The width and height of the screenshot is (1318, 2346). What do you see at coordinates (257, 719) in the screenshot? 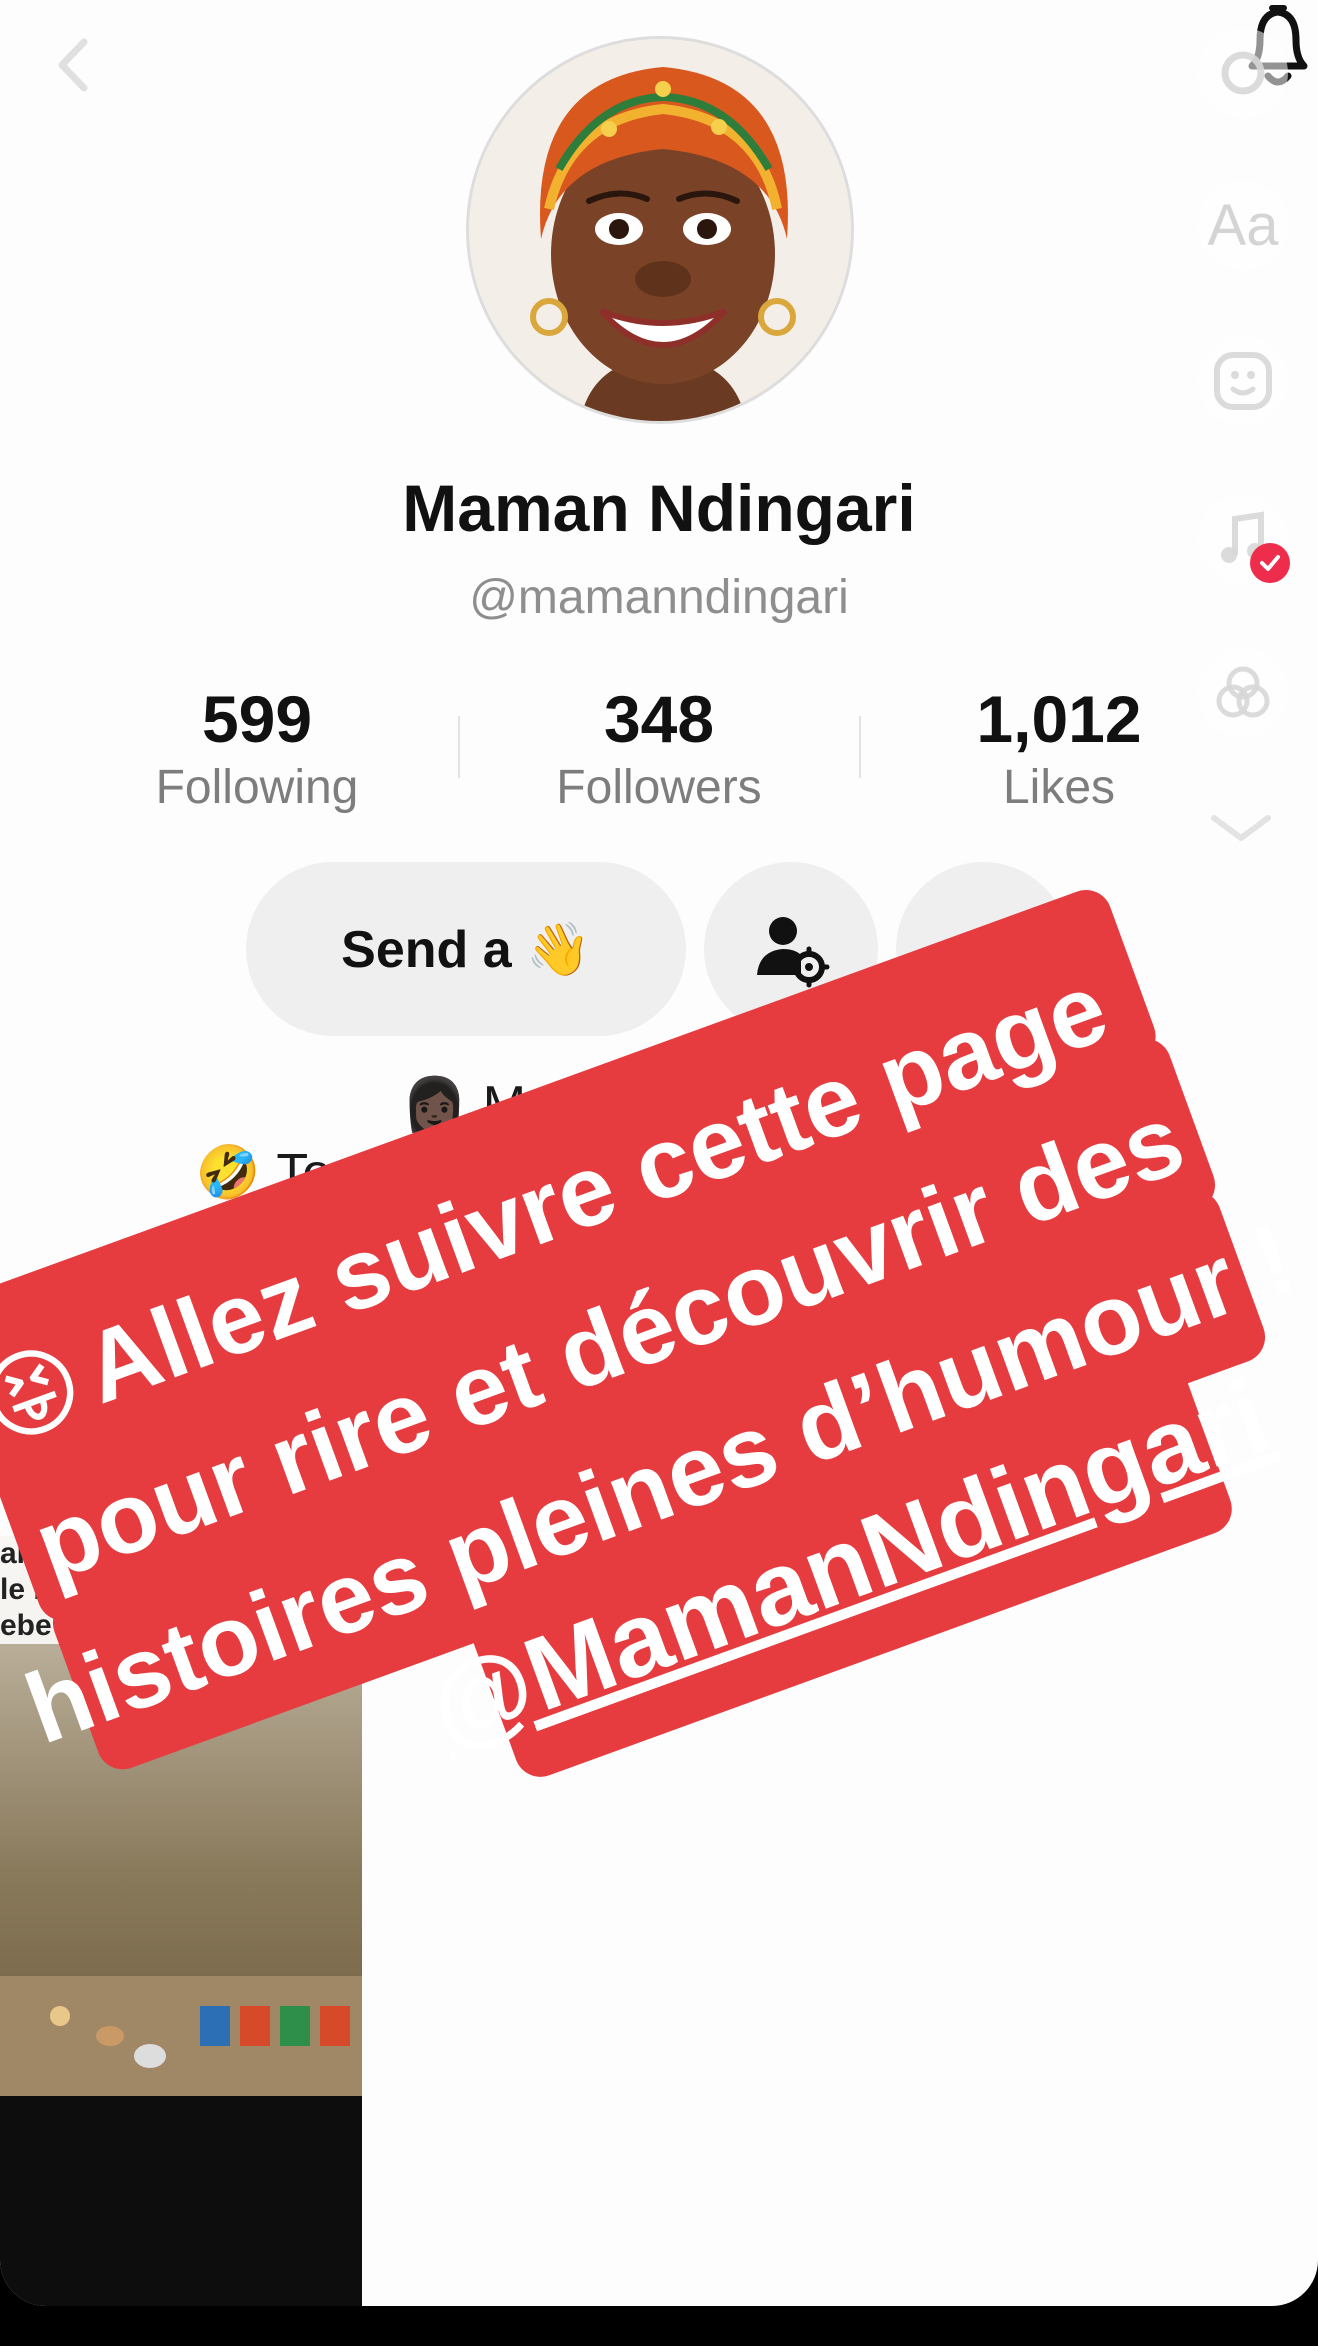
I see `stat-value: 599` at bounding box center [257, 719].